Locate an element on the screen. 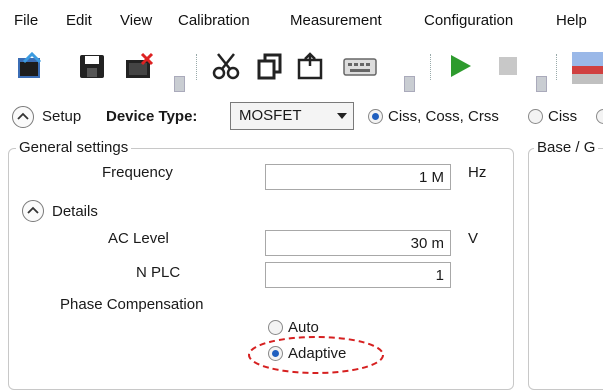  cut-icon is located at coordinates (226, 66).